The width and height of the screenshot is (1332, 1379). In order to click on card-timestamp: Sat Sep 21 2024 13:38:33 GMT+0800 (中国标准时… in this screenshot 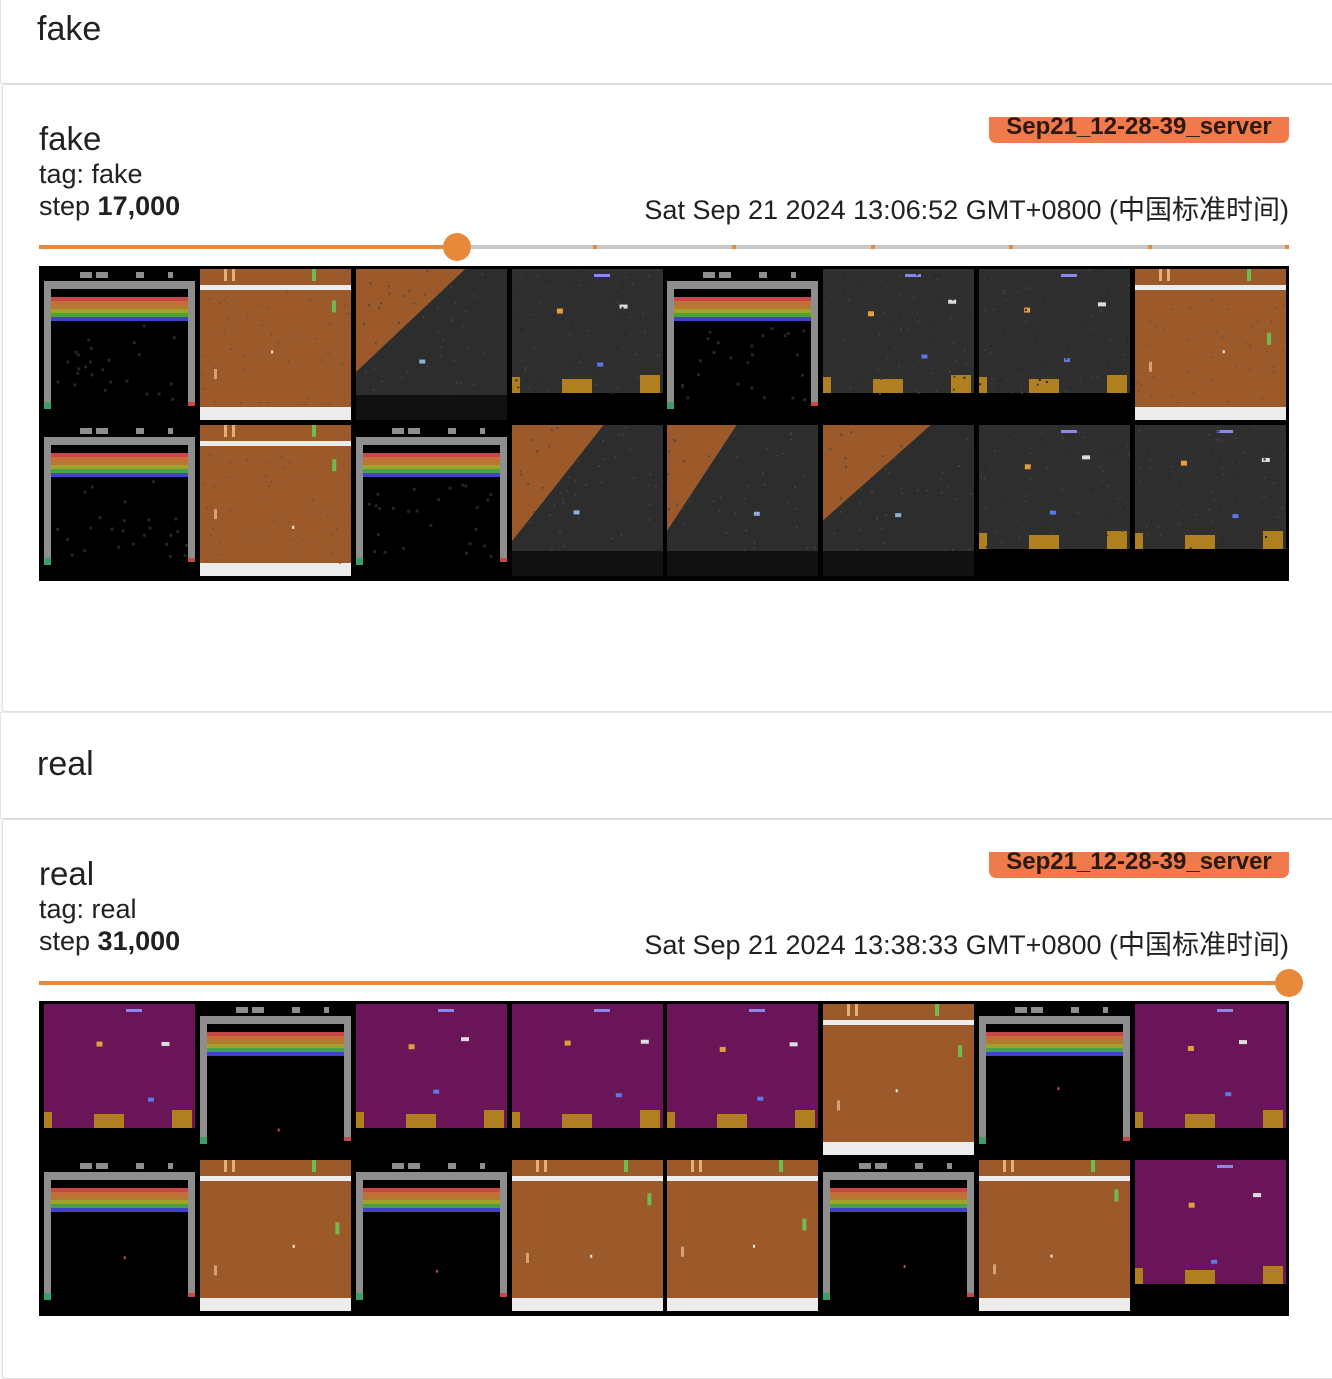, I will do `click(966, 945)`.